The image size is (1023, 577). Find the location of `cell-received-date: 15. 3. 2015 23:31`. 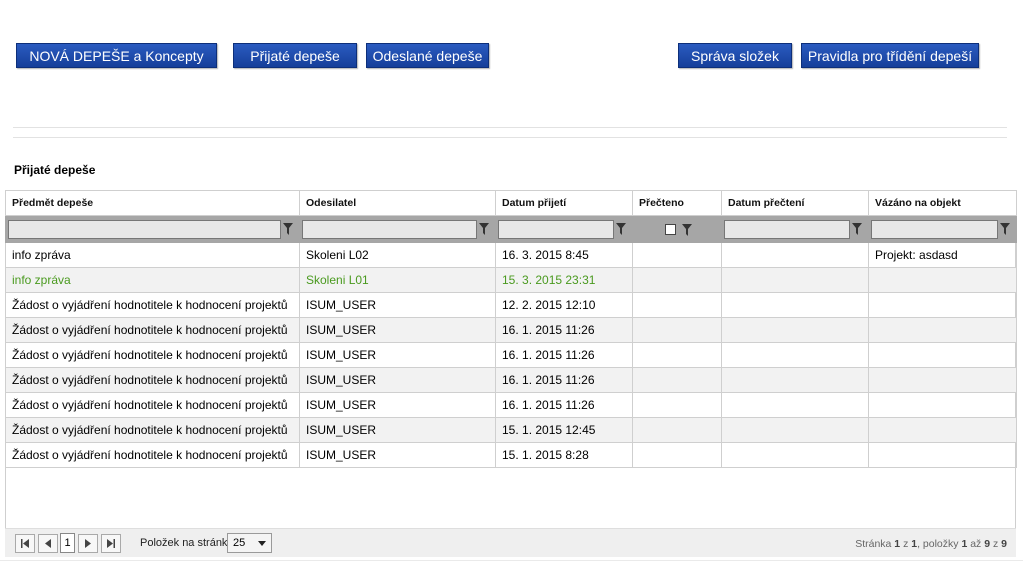

cell-received-date: 15. 3. 2015 23:31 is located at coordinates (564, 280).